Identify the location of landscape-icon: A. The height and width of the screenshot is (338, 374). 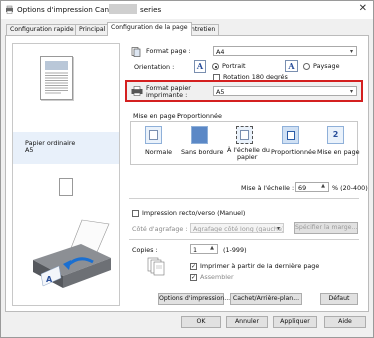
(291, 66).